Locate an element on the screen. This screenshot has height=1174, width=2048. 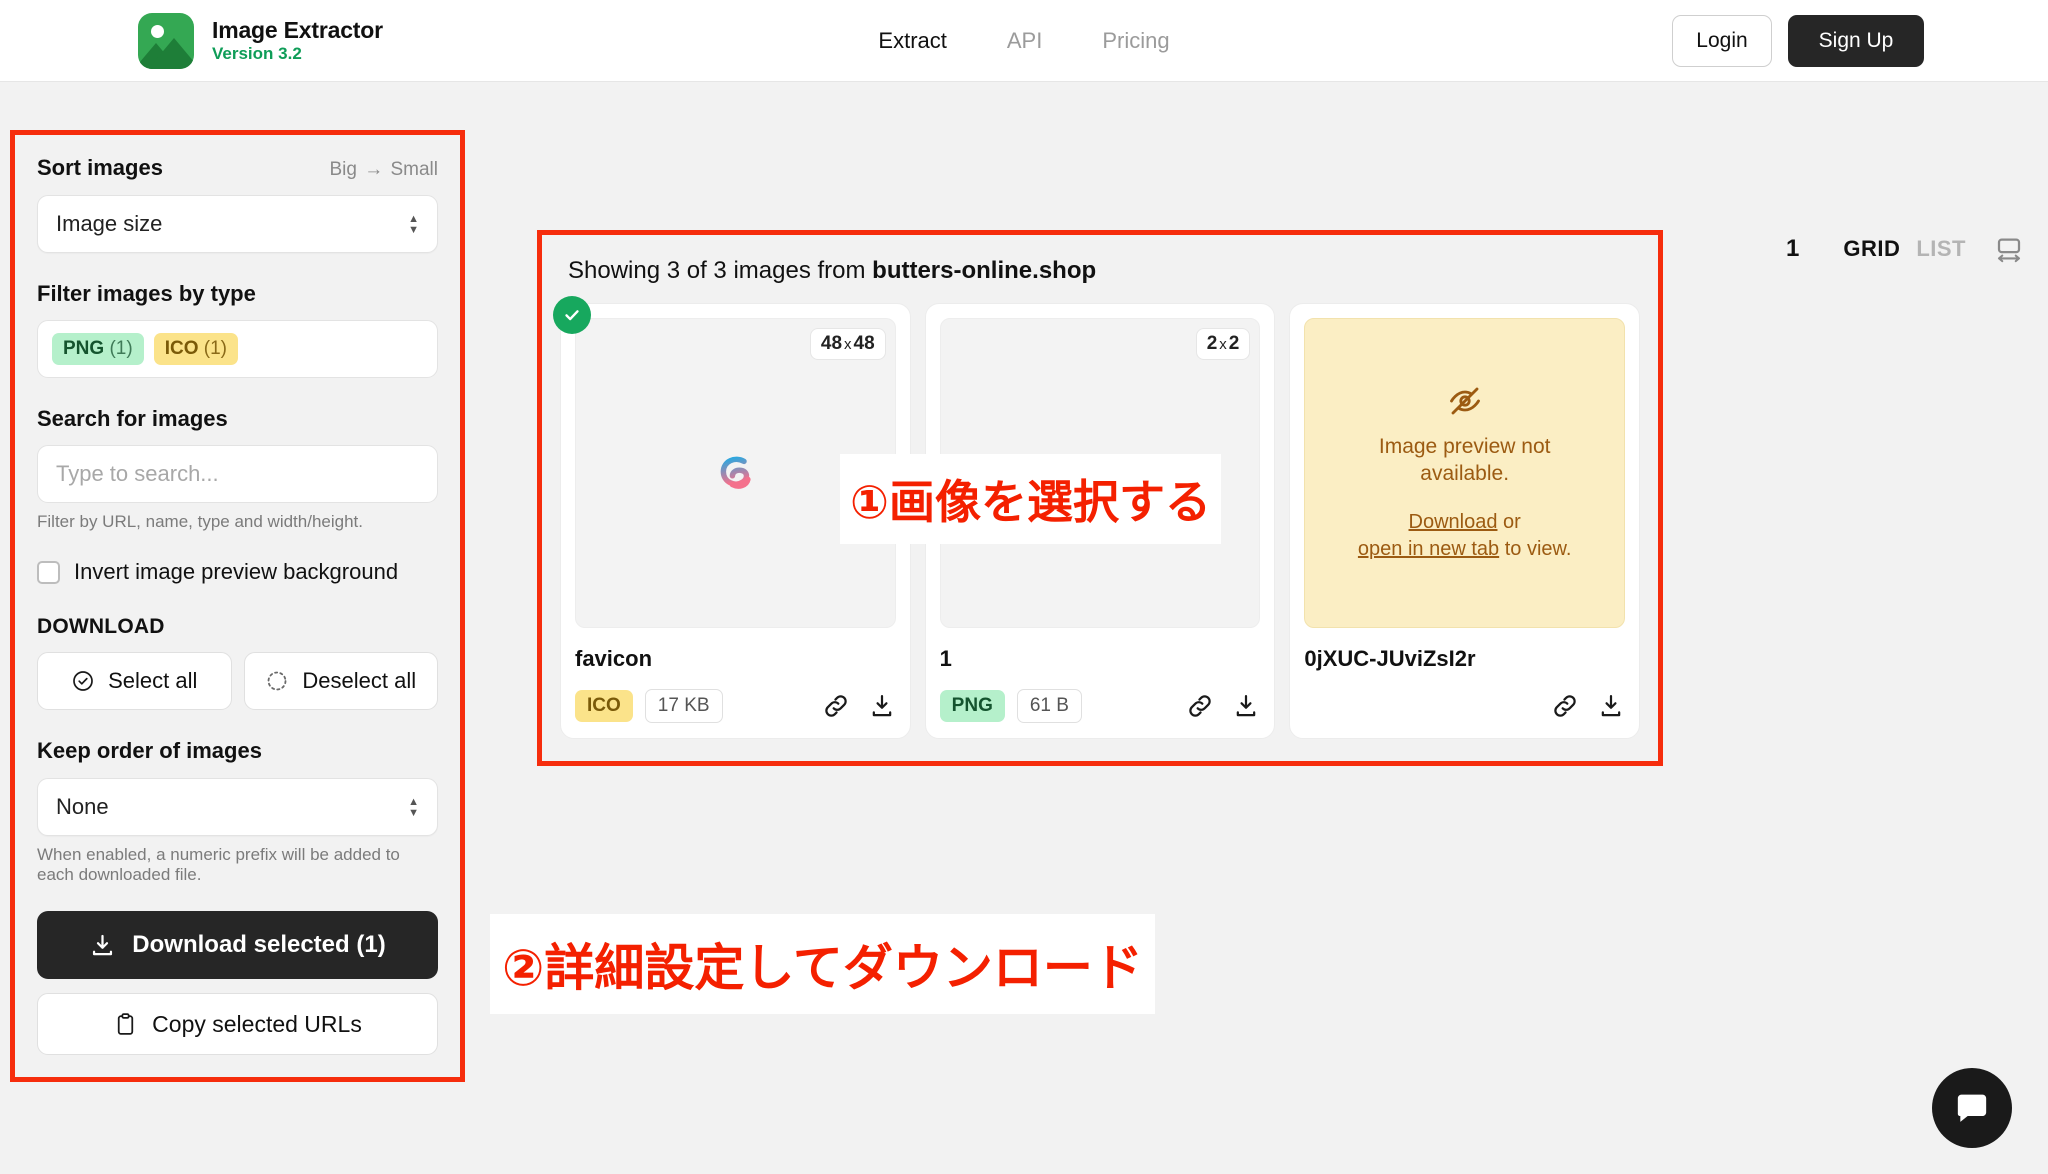
type-filter-box: PNG (1) ICO (1) is located at coordinates (237, 349).